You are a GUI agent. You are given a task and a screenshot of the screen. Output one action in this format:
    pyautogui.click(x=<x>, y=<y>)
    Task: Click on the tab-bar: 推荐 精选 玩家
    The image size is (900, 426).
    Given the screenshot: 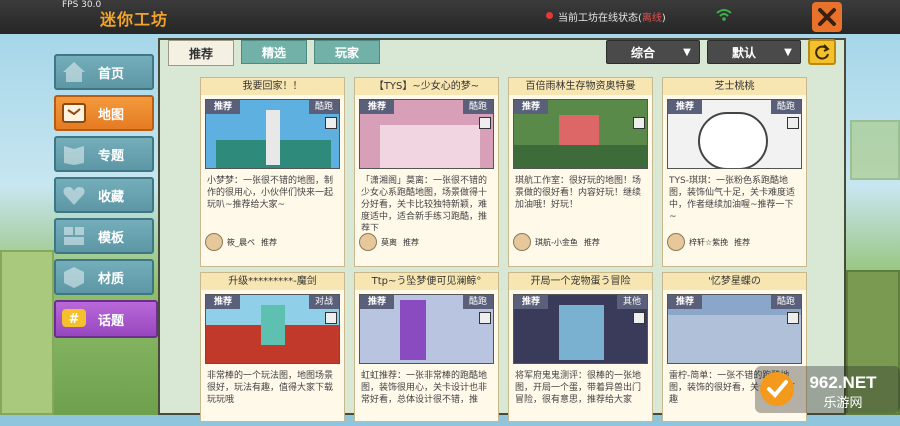 What is the action you would take?
    pyautogui.click(x=274, y=53)
    